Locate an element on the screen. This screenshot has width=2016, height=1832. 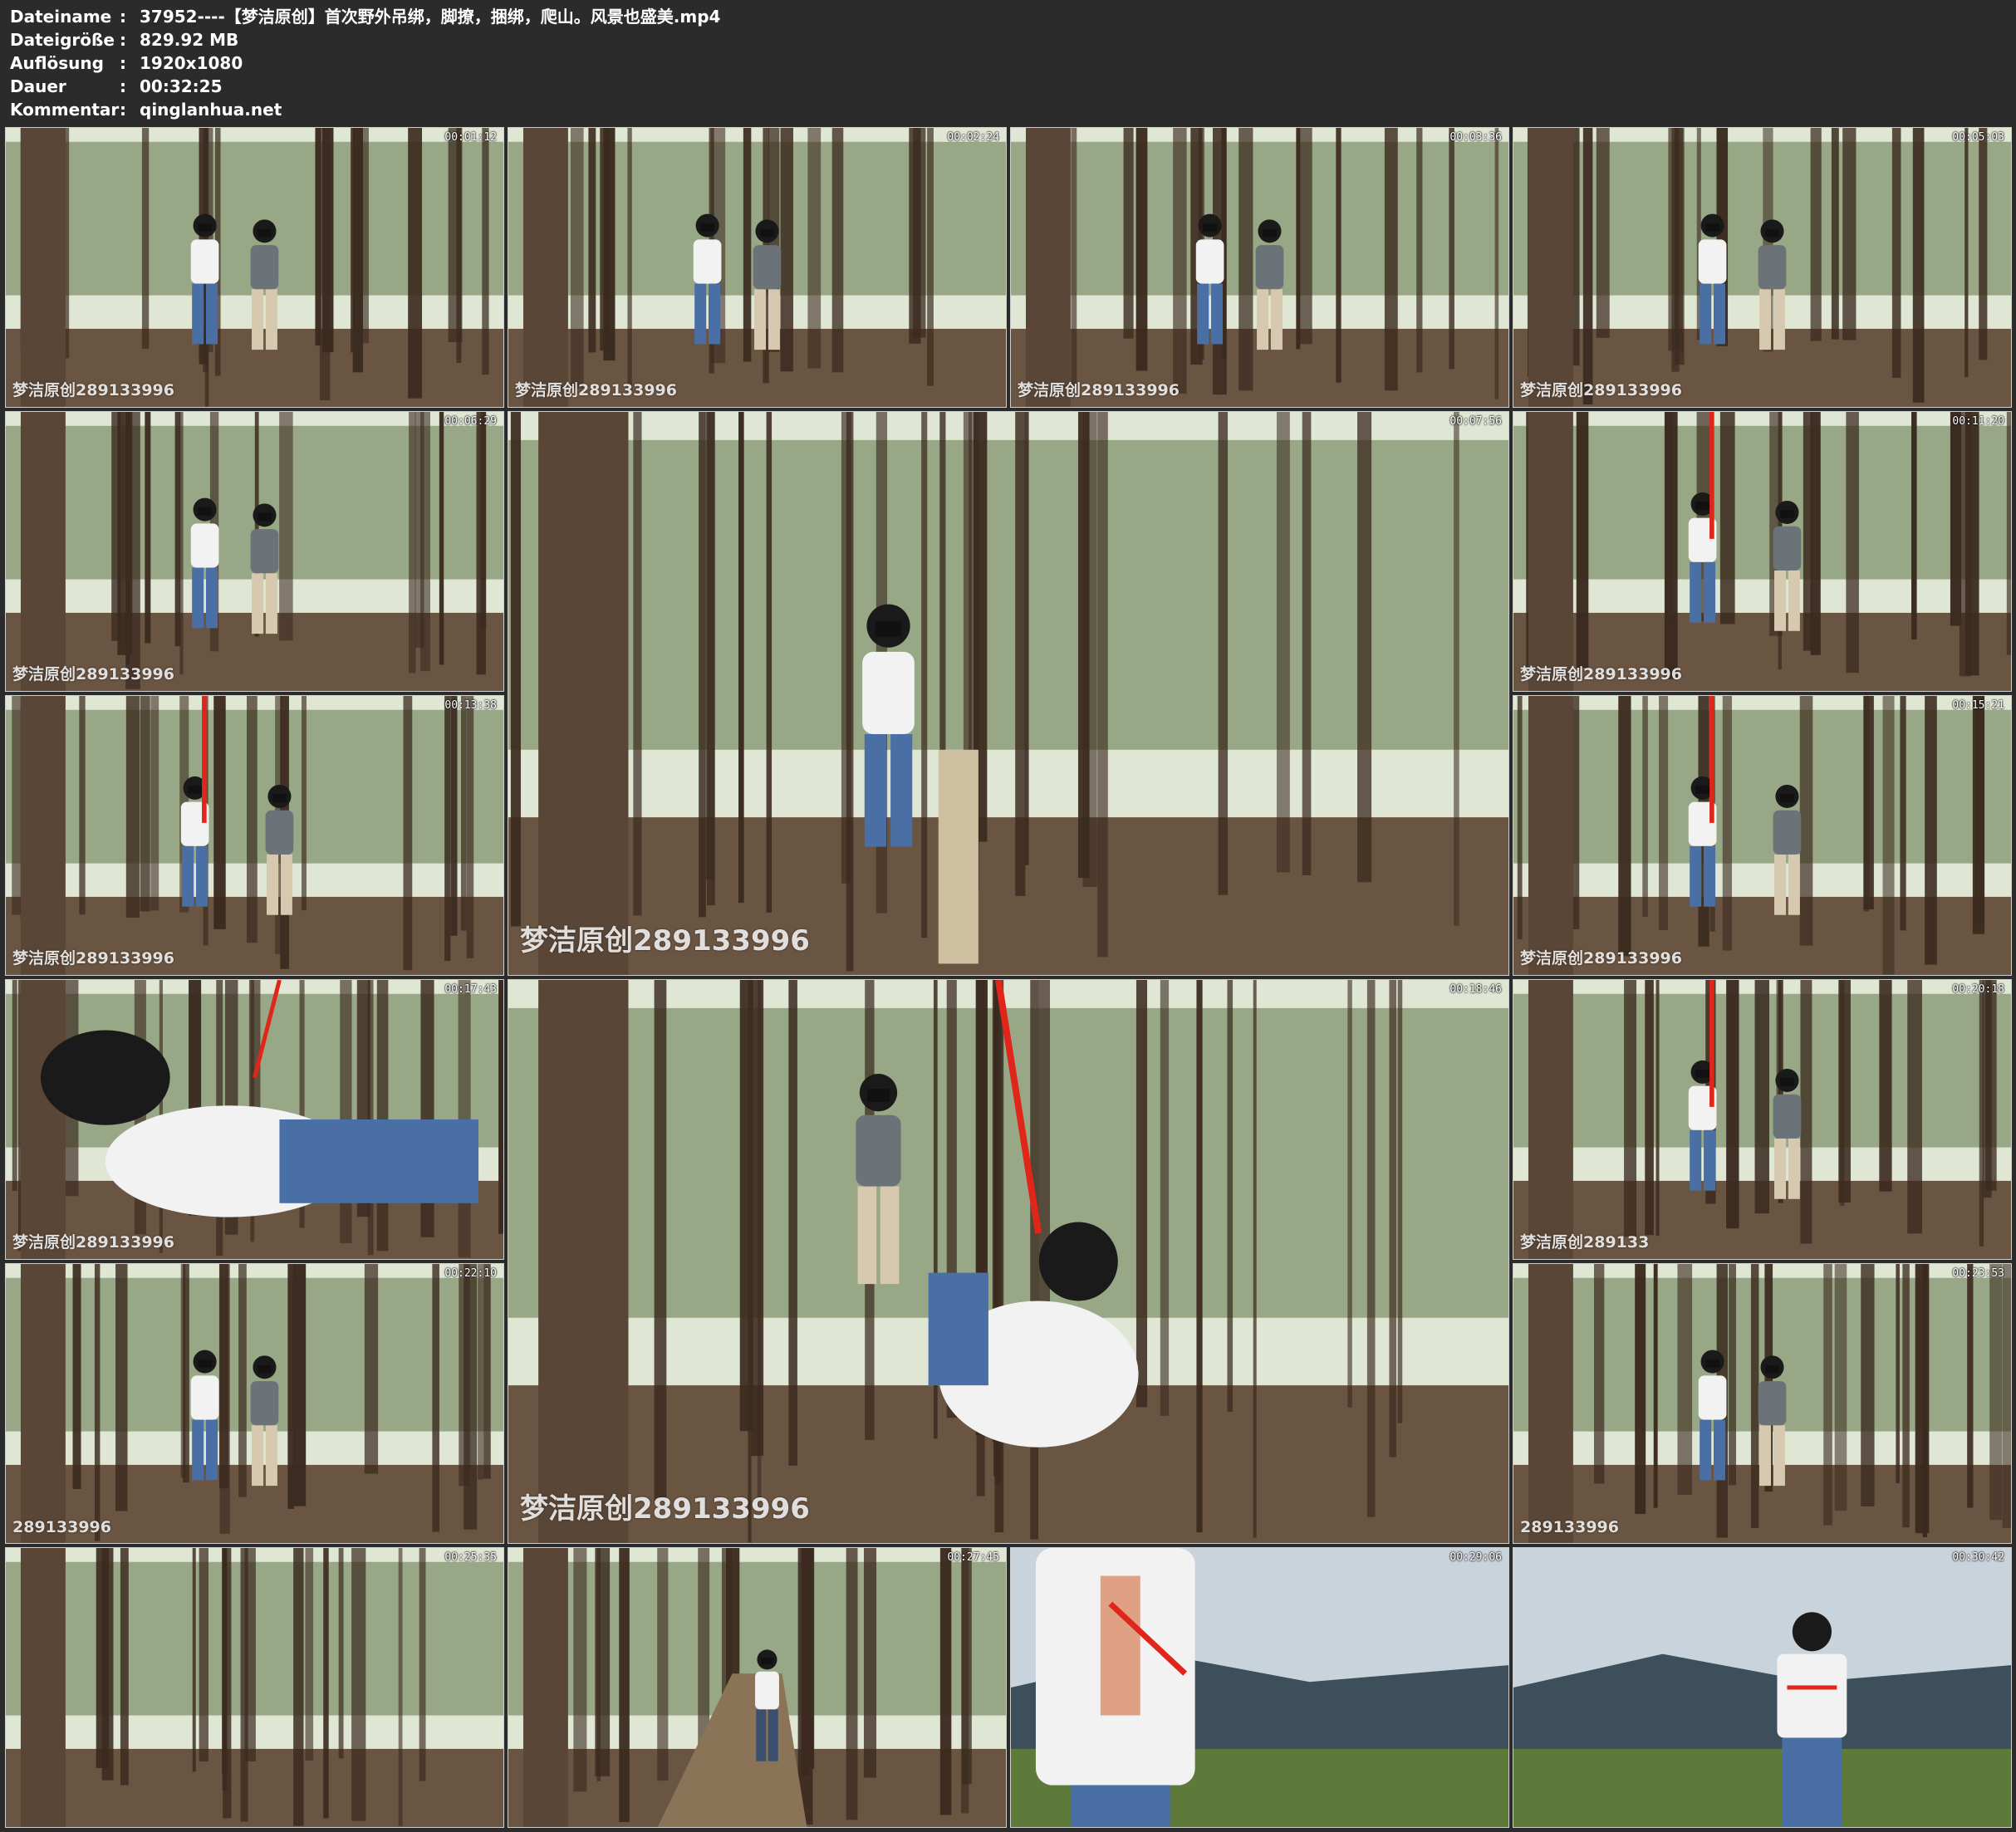
meta-label: Auflösung is located at coordinates (57, 63).